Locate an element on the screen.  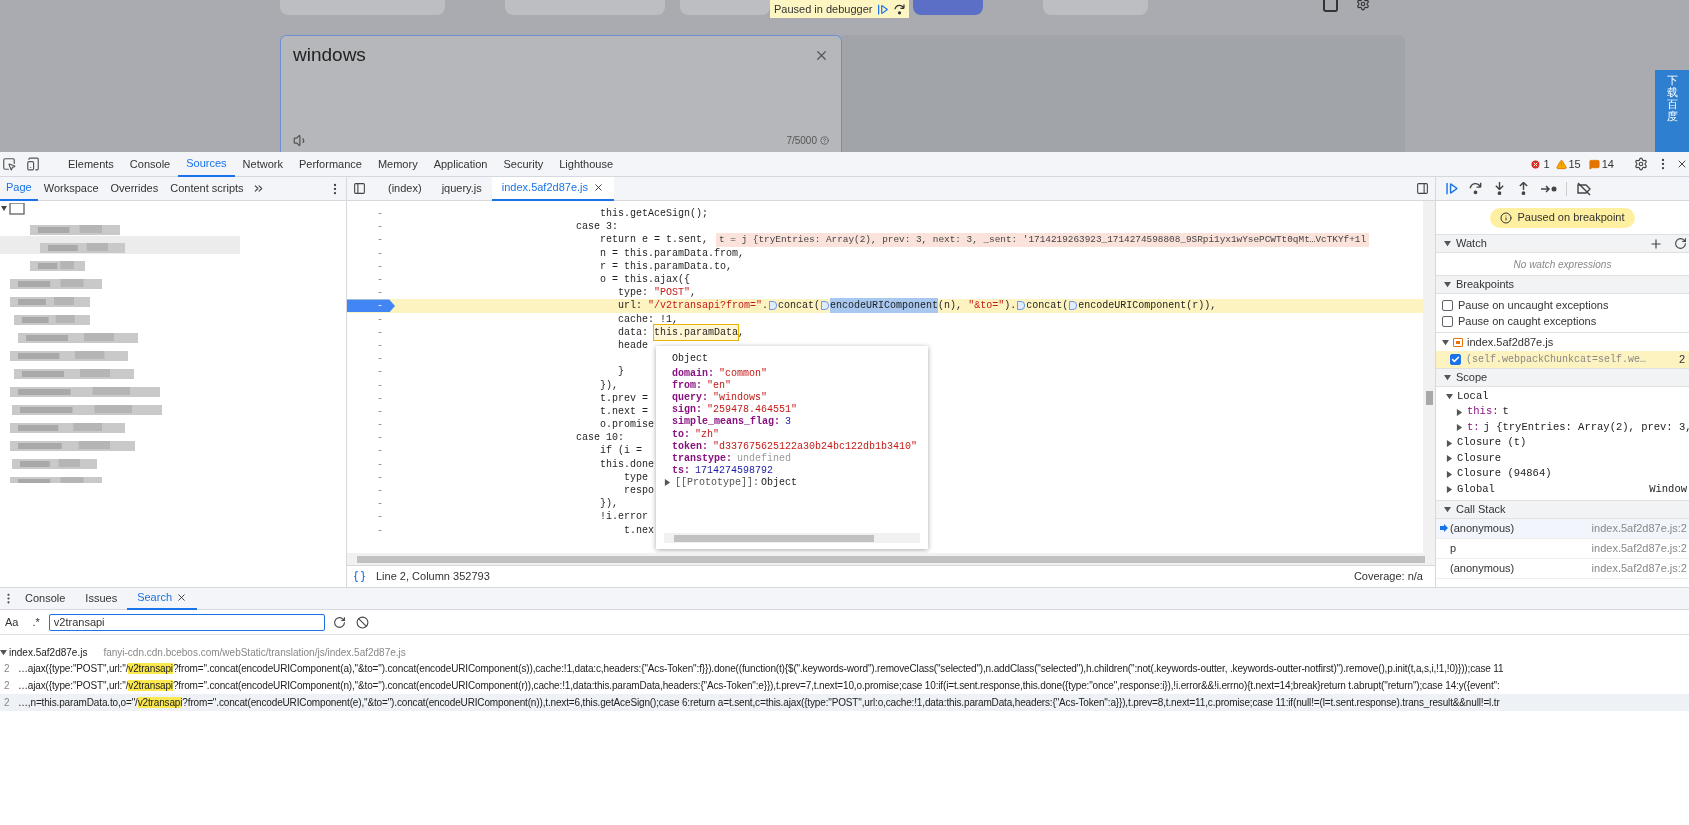
property-value: 3 is located at coordinates (788, 422).